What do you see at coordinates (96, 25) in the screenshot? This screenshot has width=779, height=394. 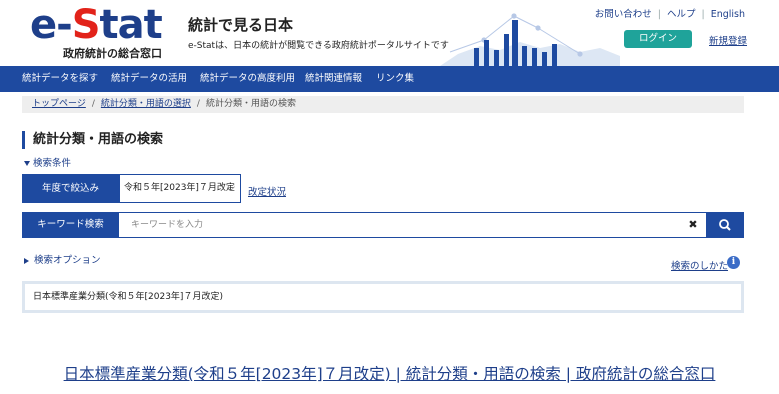 I see `logo-wordmark: e-Stat` at bounding box center [96, 25].